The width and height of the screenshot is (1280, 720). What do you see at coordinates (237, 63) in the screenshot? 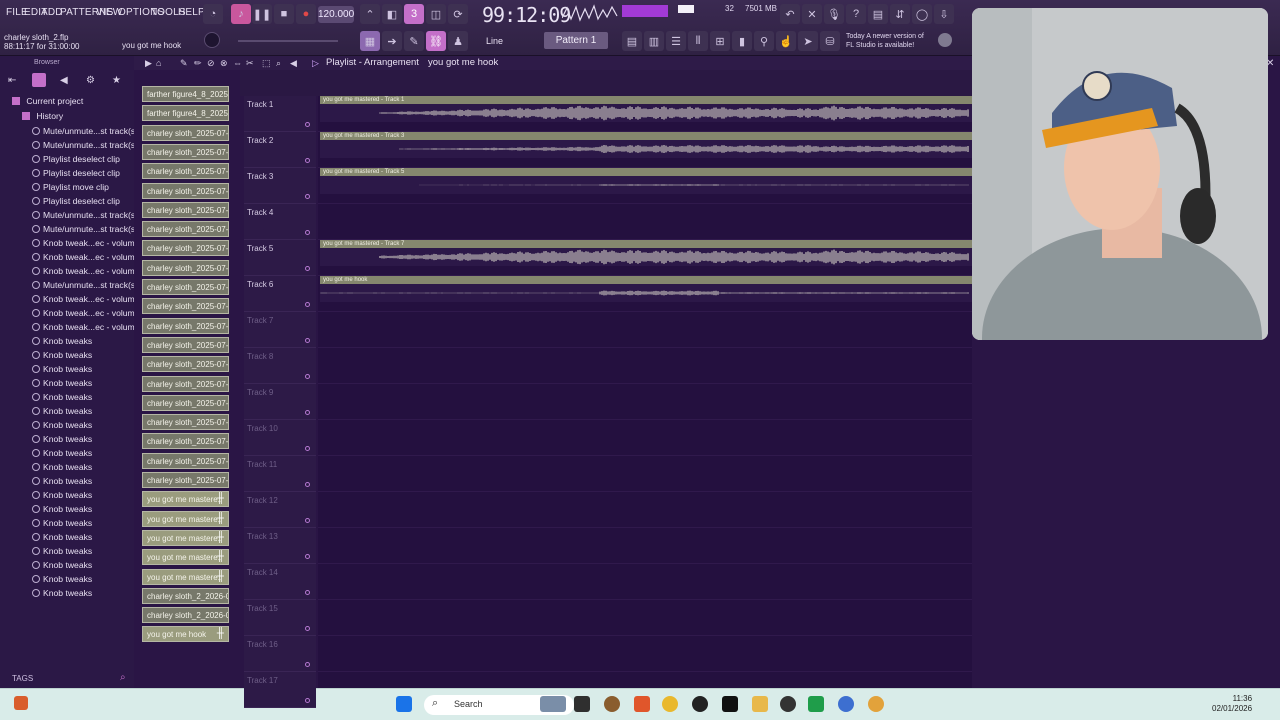
I see `slip-tool-icon: ⇔` at bounding box center [237, 63].